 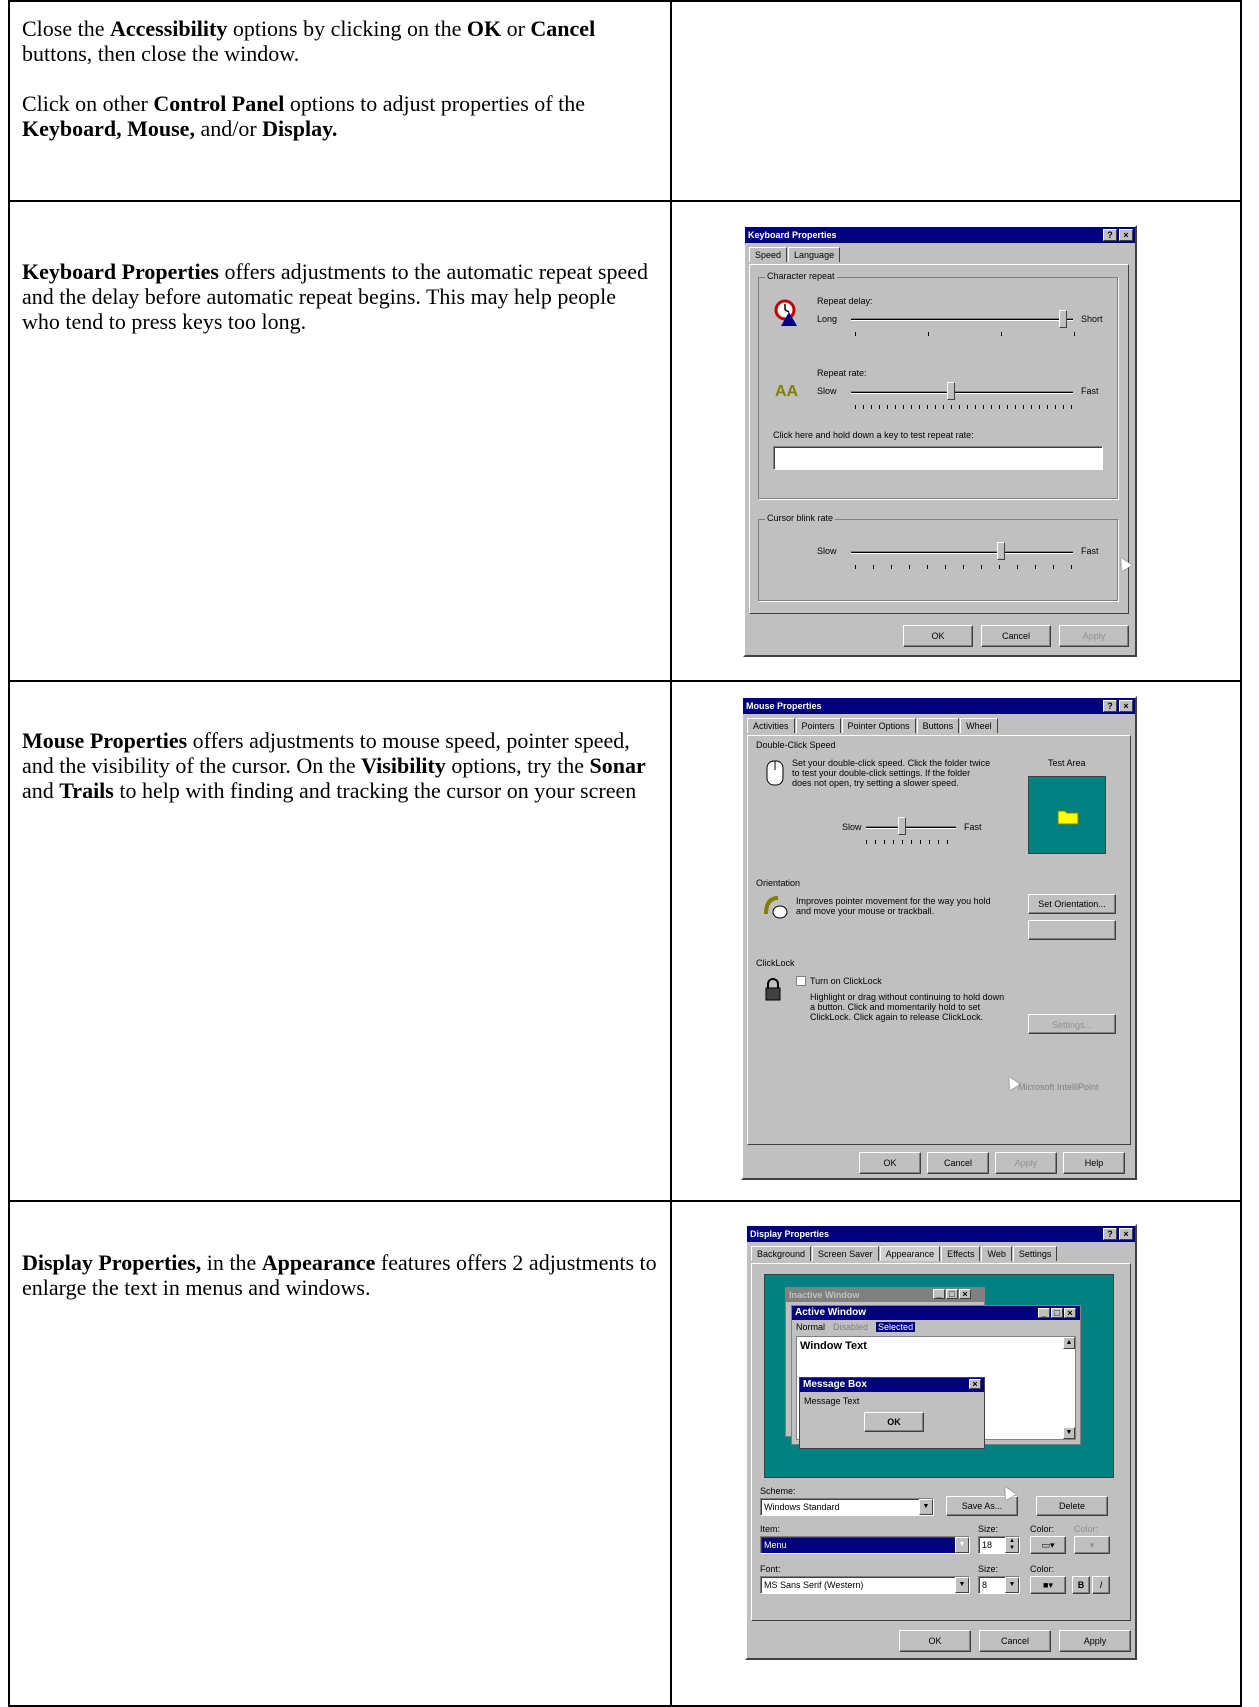 I want to click on font-select: MS Sans Serif (Western) ▼, so click(x=865, y=1585).